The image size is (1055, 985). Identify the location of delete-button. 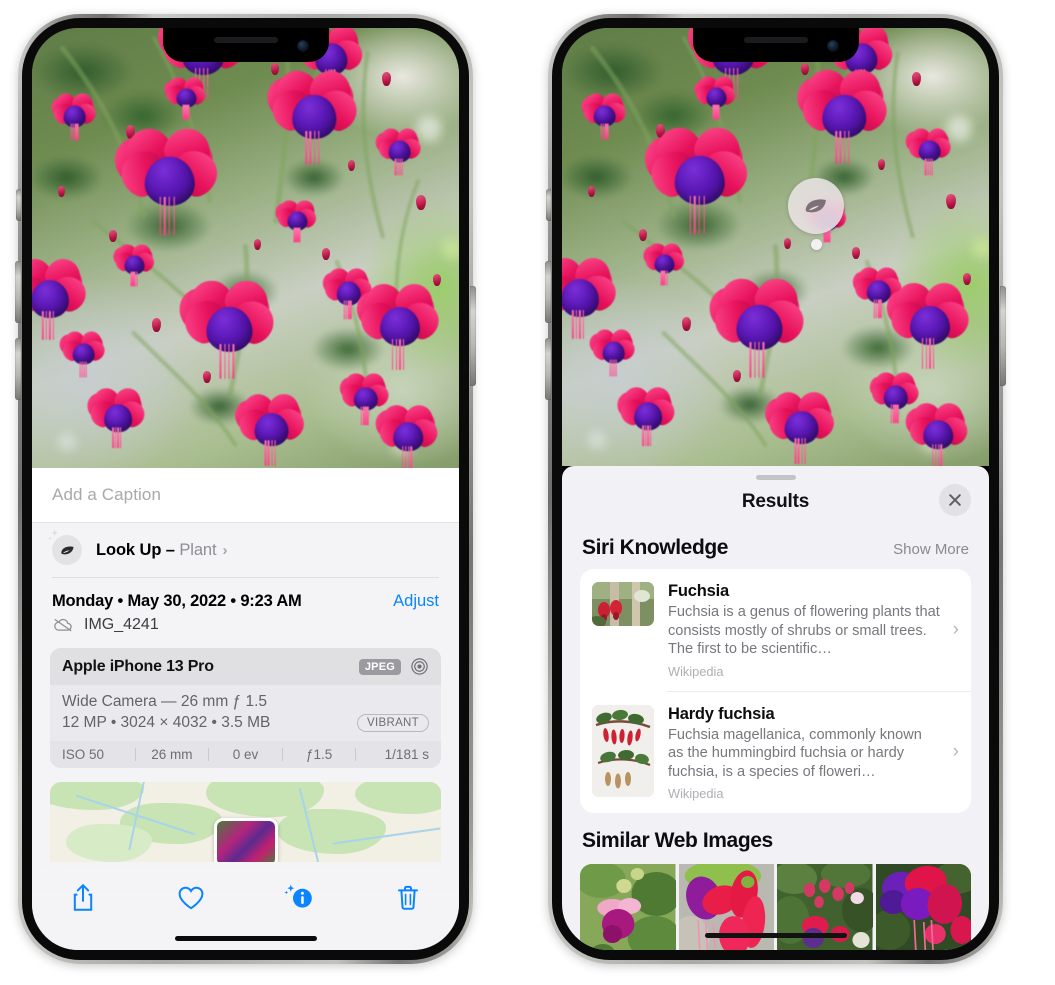
(408, 898).